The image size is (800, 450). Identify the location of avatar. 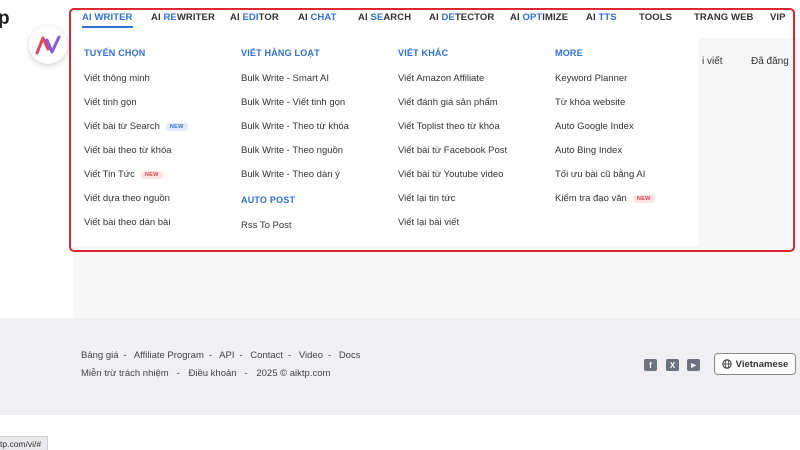
(48, 45).